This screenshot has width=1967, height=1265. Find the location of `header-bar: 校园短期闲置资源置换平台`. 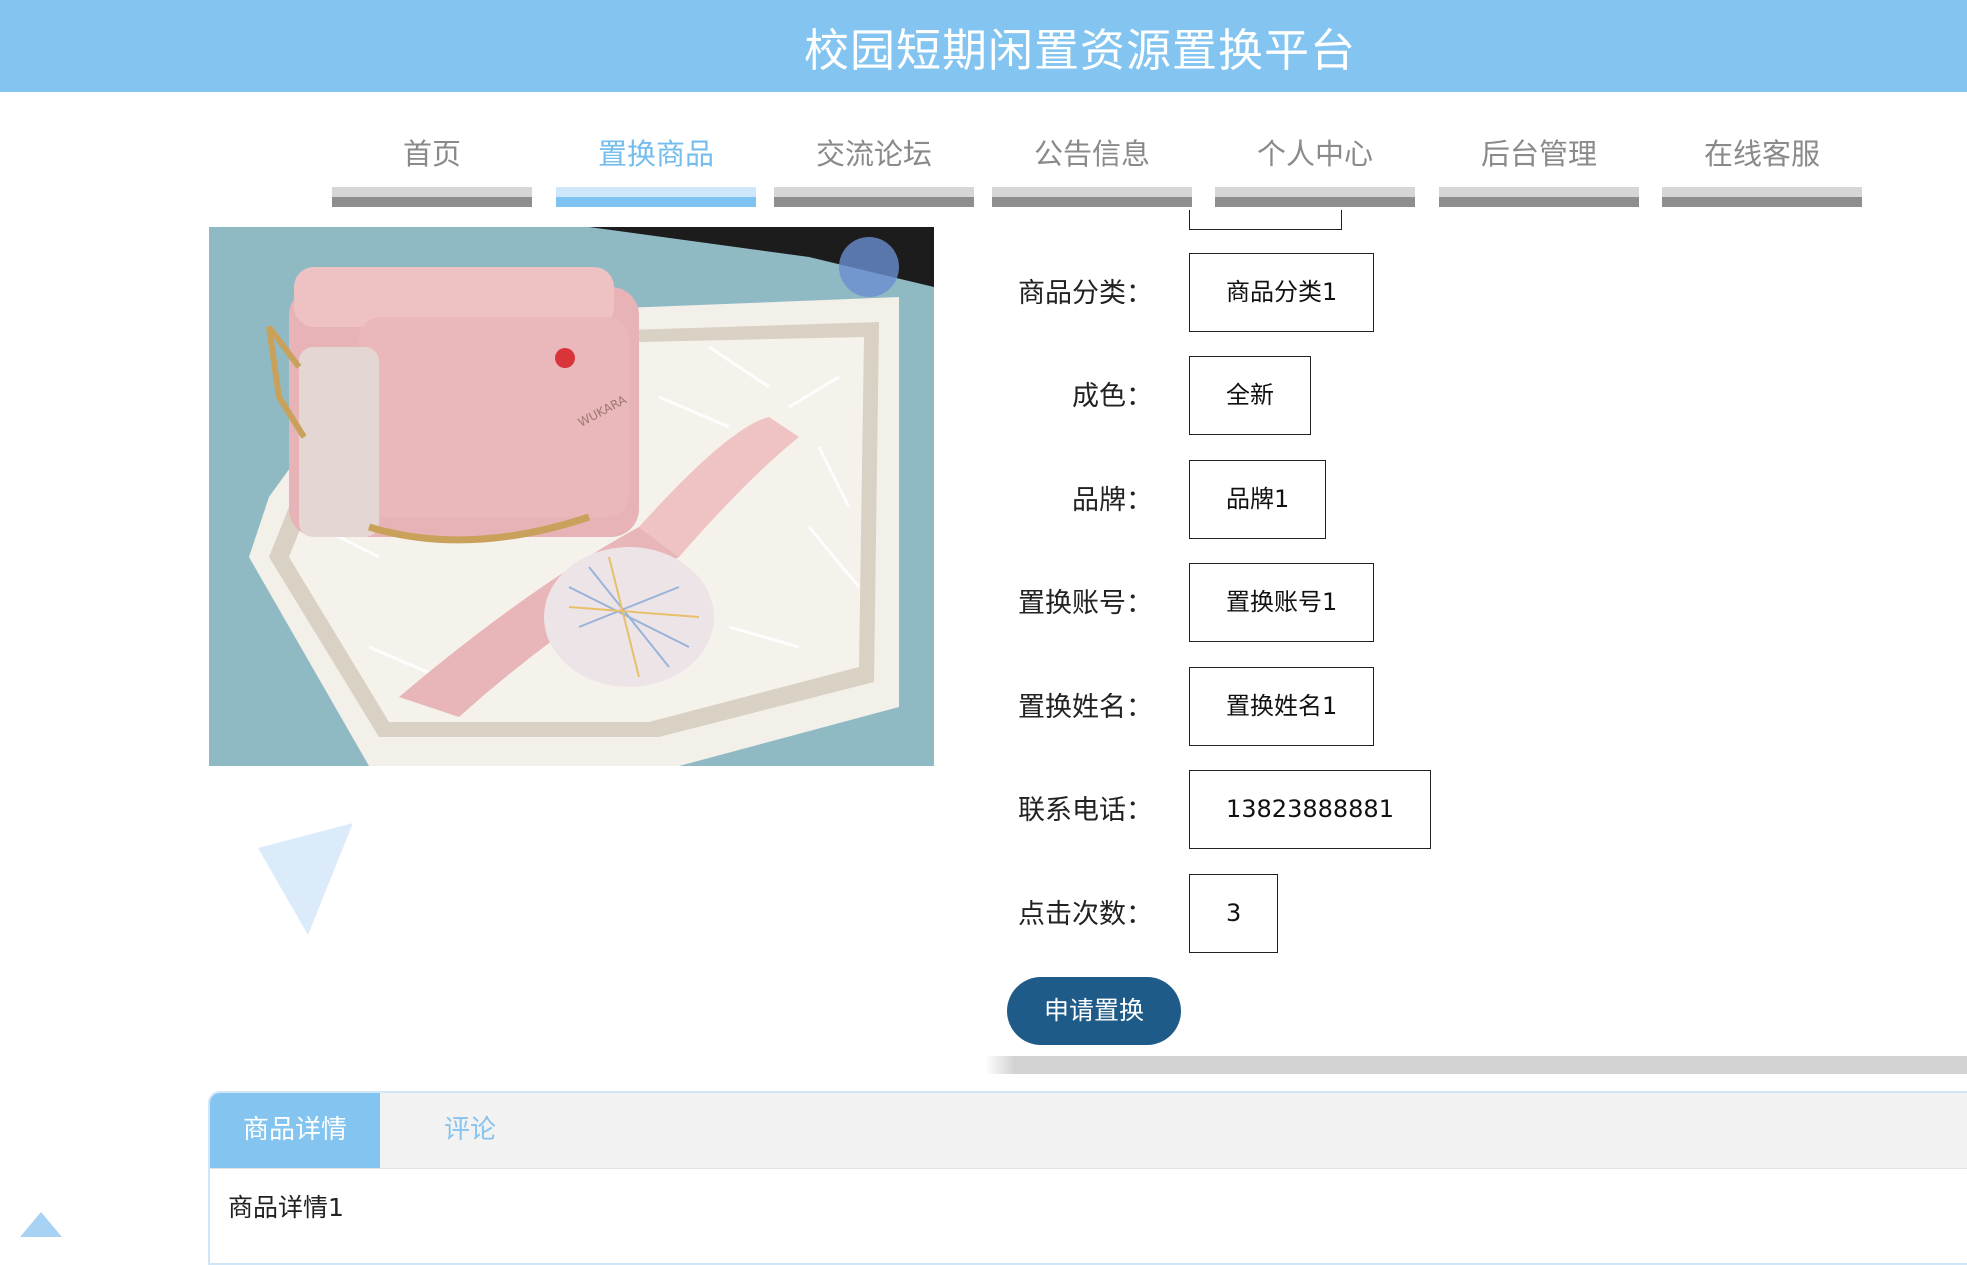

header-bar: 校园短期闲置资源置换平台 is located at coordinates (983, 46).